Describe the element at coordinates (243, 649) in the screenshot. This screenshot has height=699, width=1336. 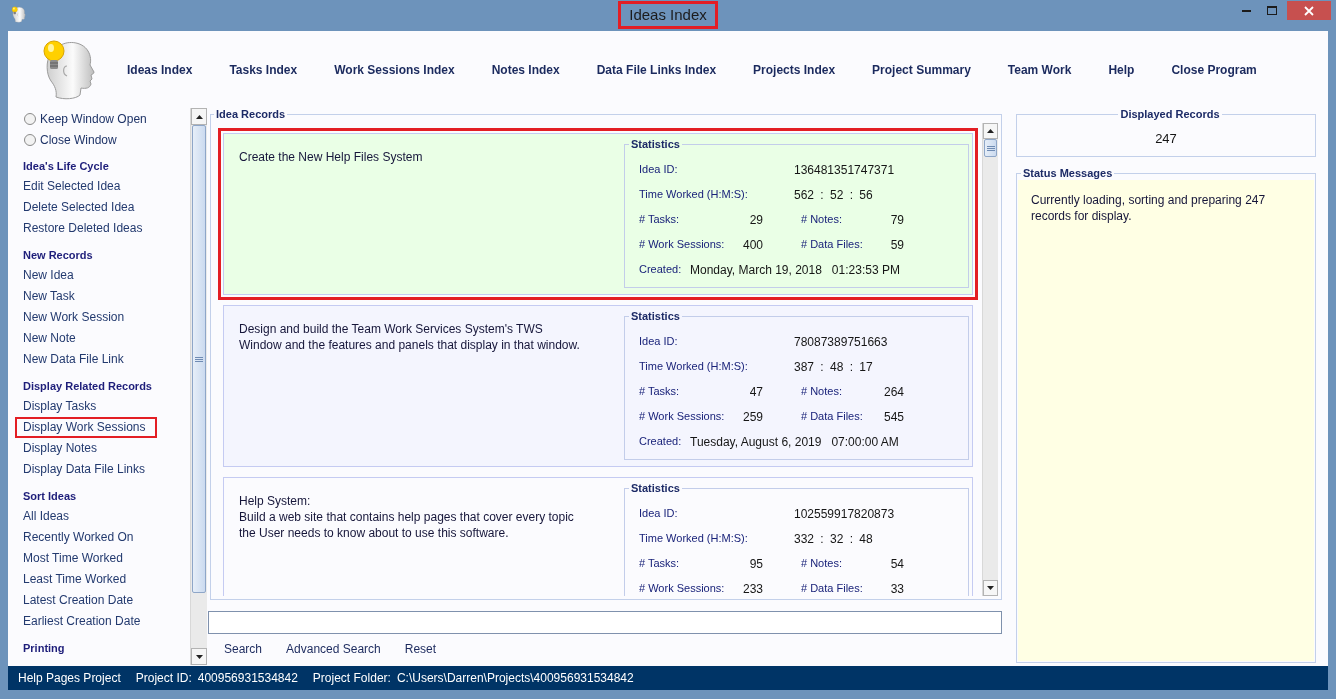
I see `search-action-button: Search` at that location.